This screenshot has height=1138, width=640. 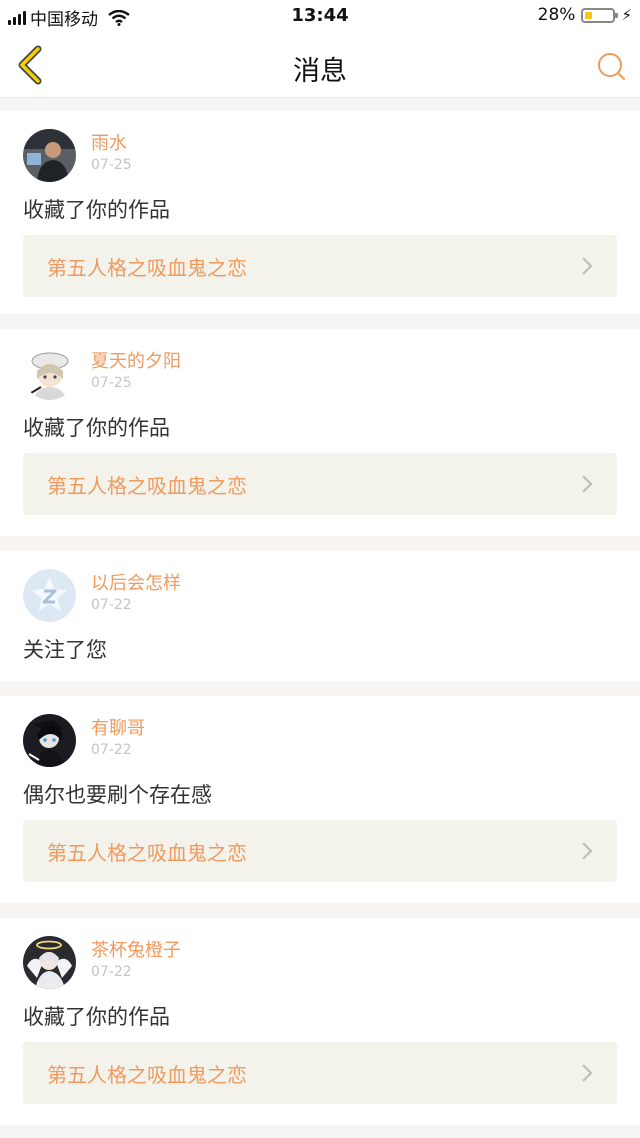 What do you see at coordinates (118, 729) in the screenshot?
I see `user-name: 有聊哥` at bounding box center [118, 729].